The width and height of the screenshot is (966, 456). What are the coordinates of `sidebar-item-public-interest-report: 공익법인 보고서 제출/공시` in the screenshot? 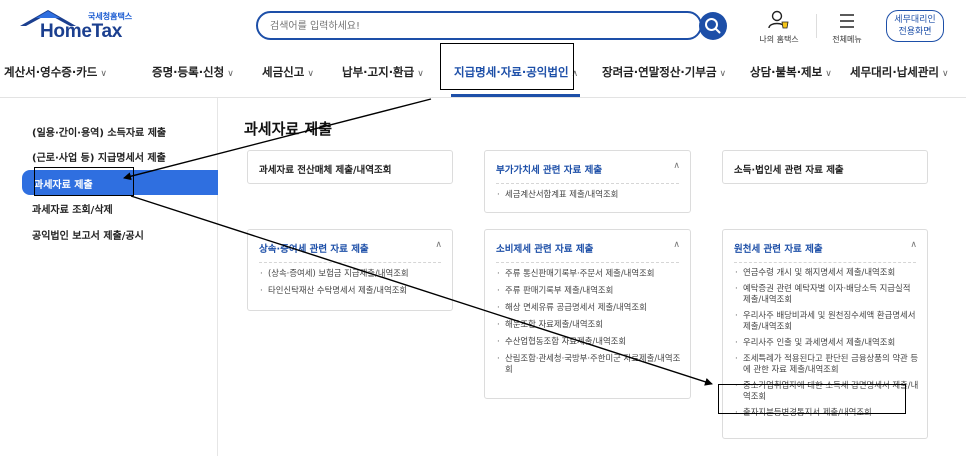 It's located at (88, 234).